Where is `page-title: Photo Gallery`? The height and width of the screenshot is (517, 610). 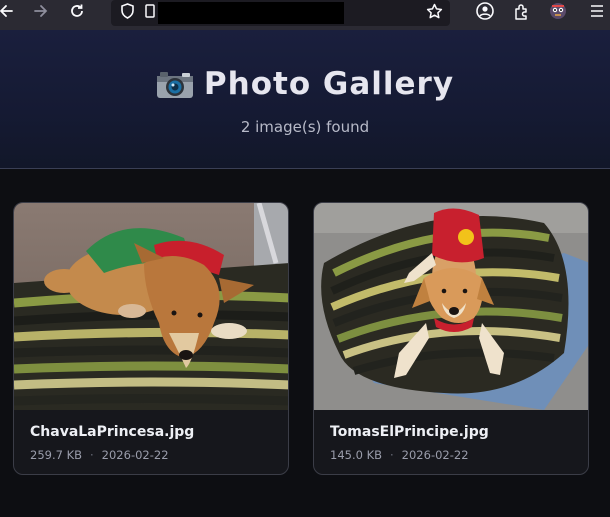
page-title: Photo Gallery is located at coordinates (305, 84).